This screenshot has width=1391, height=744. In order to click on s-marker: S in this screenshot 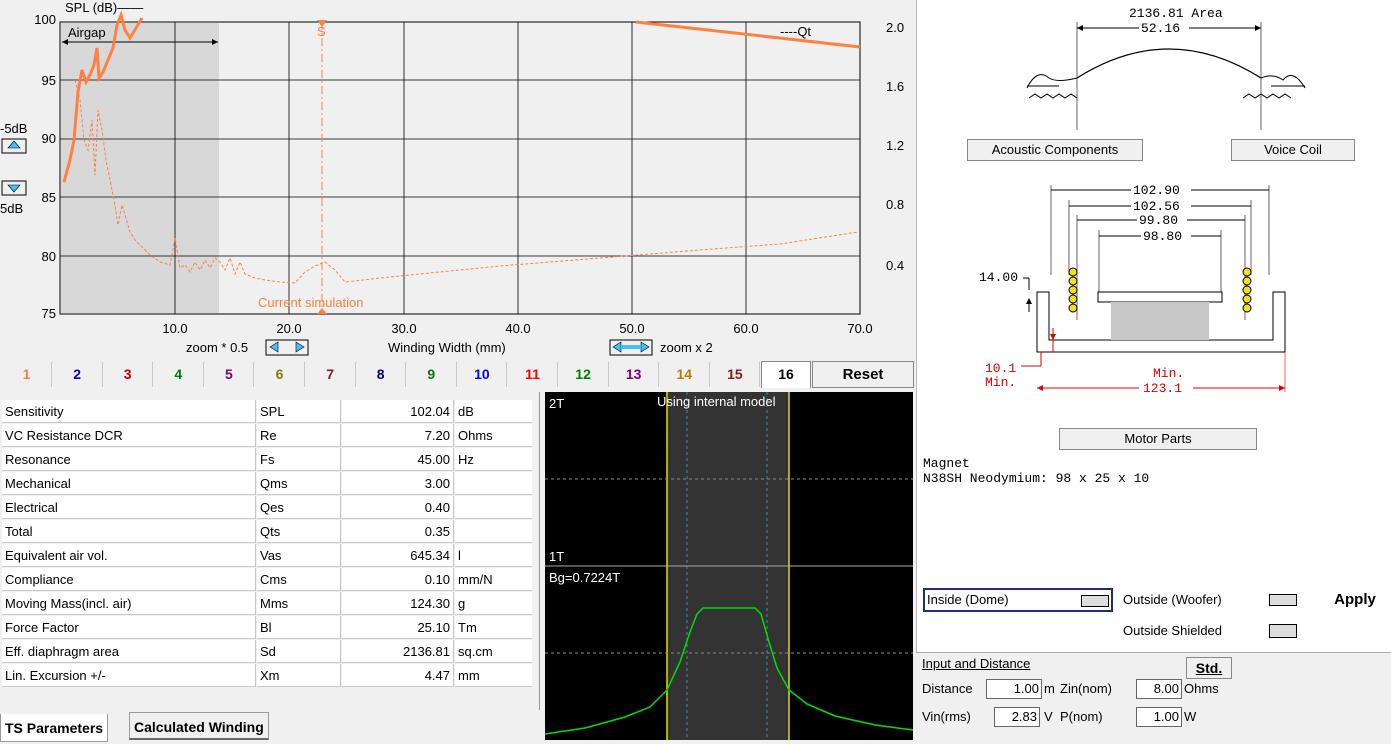, I will do `click(321, 31)`.